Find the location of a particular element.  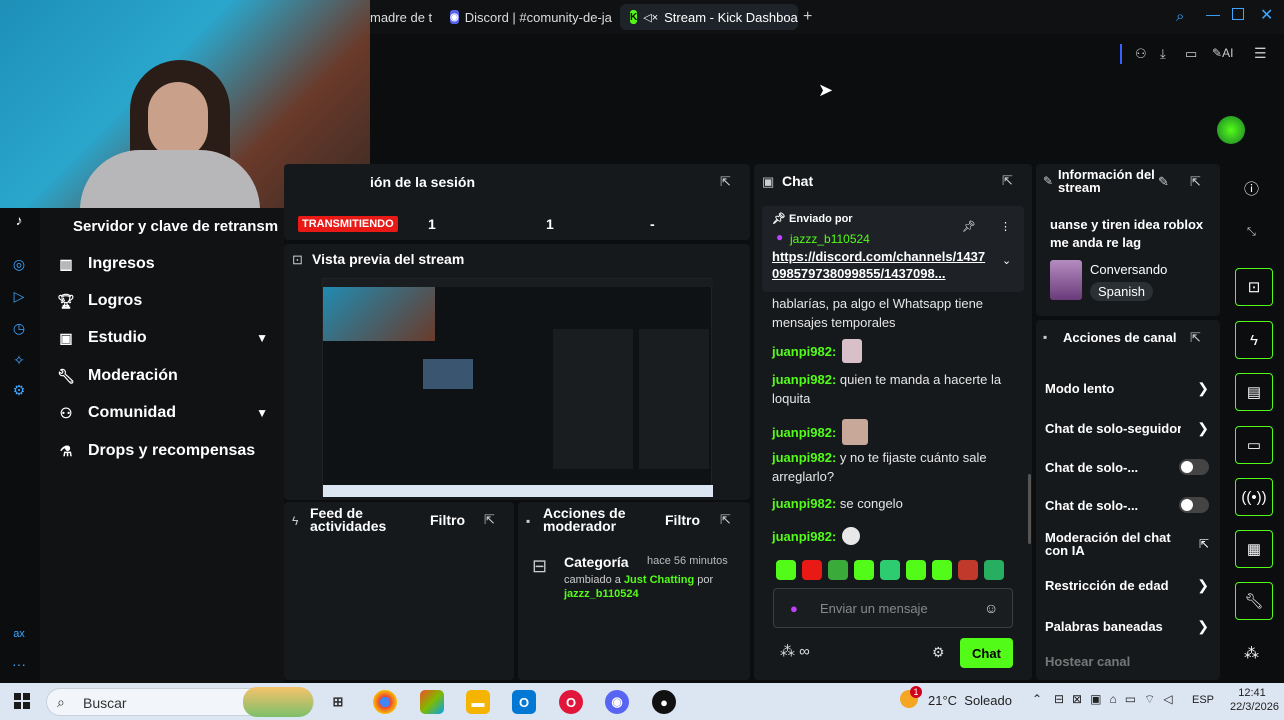

chat-scrollbar is located at coordinates (1029, 509).